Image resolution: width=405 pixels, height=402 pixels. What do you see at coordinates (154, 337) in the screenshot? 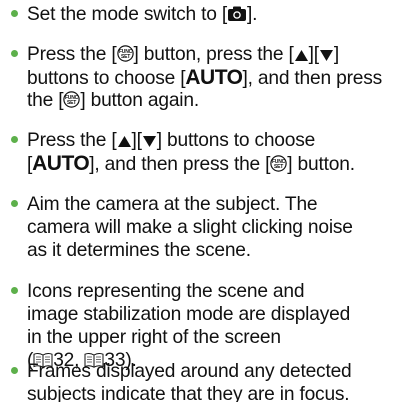
I see `text-line: in the upper right of the screen` at bounding box center [154, 337].